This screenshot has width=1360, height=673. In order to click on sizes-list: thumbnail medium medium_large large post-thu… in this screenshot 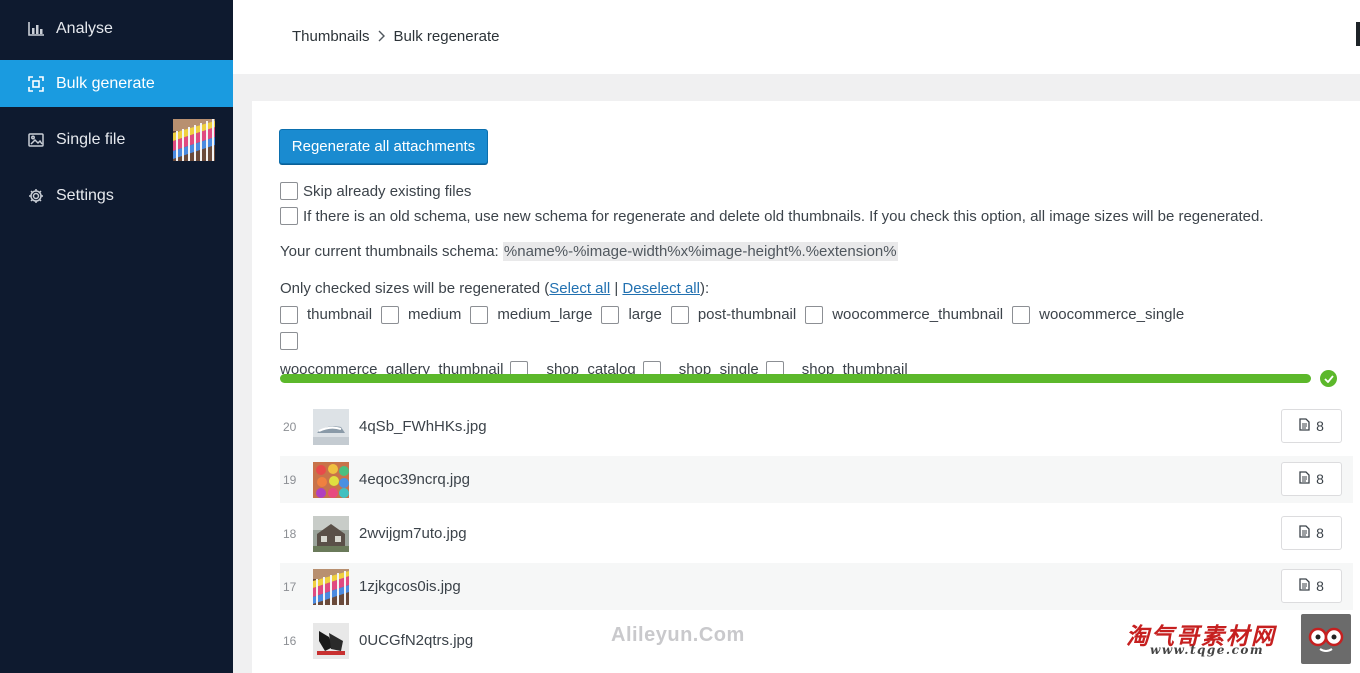, I will do `click(750, 342)`.